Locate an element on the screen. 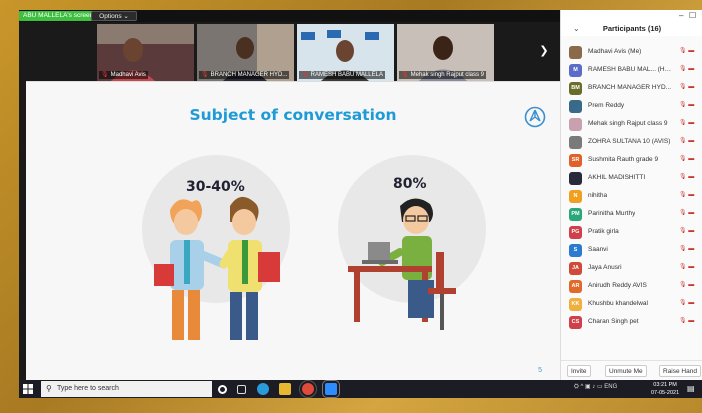  screen-share-label: ABU MALLELA's screen is located at coordinates (58, 16).